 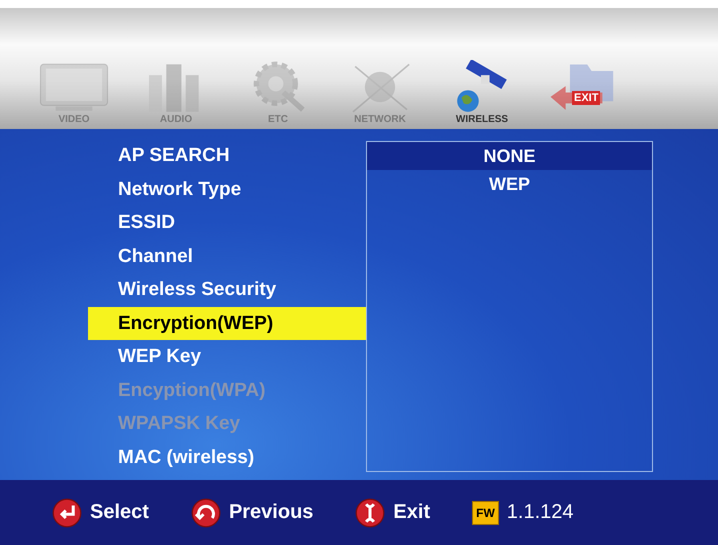 What do you see at coordinates (227, 257) in the screenshot?
I see `menu-item: Channel` at bounding box center [227, 257].